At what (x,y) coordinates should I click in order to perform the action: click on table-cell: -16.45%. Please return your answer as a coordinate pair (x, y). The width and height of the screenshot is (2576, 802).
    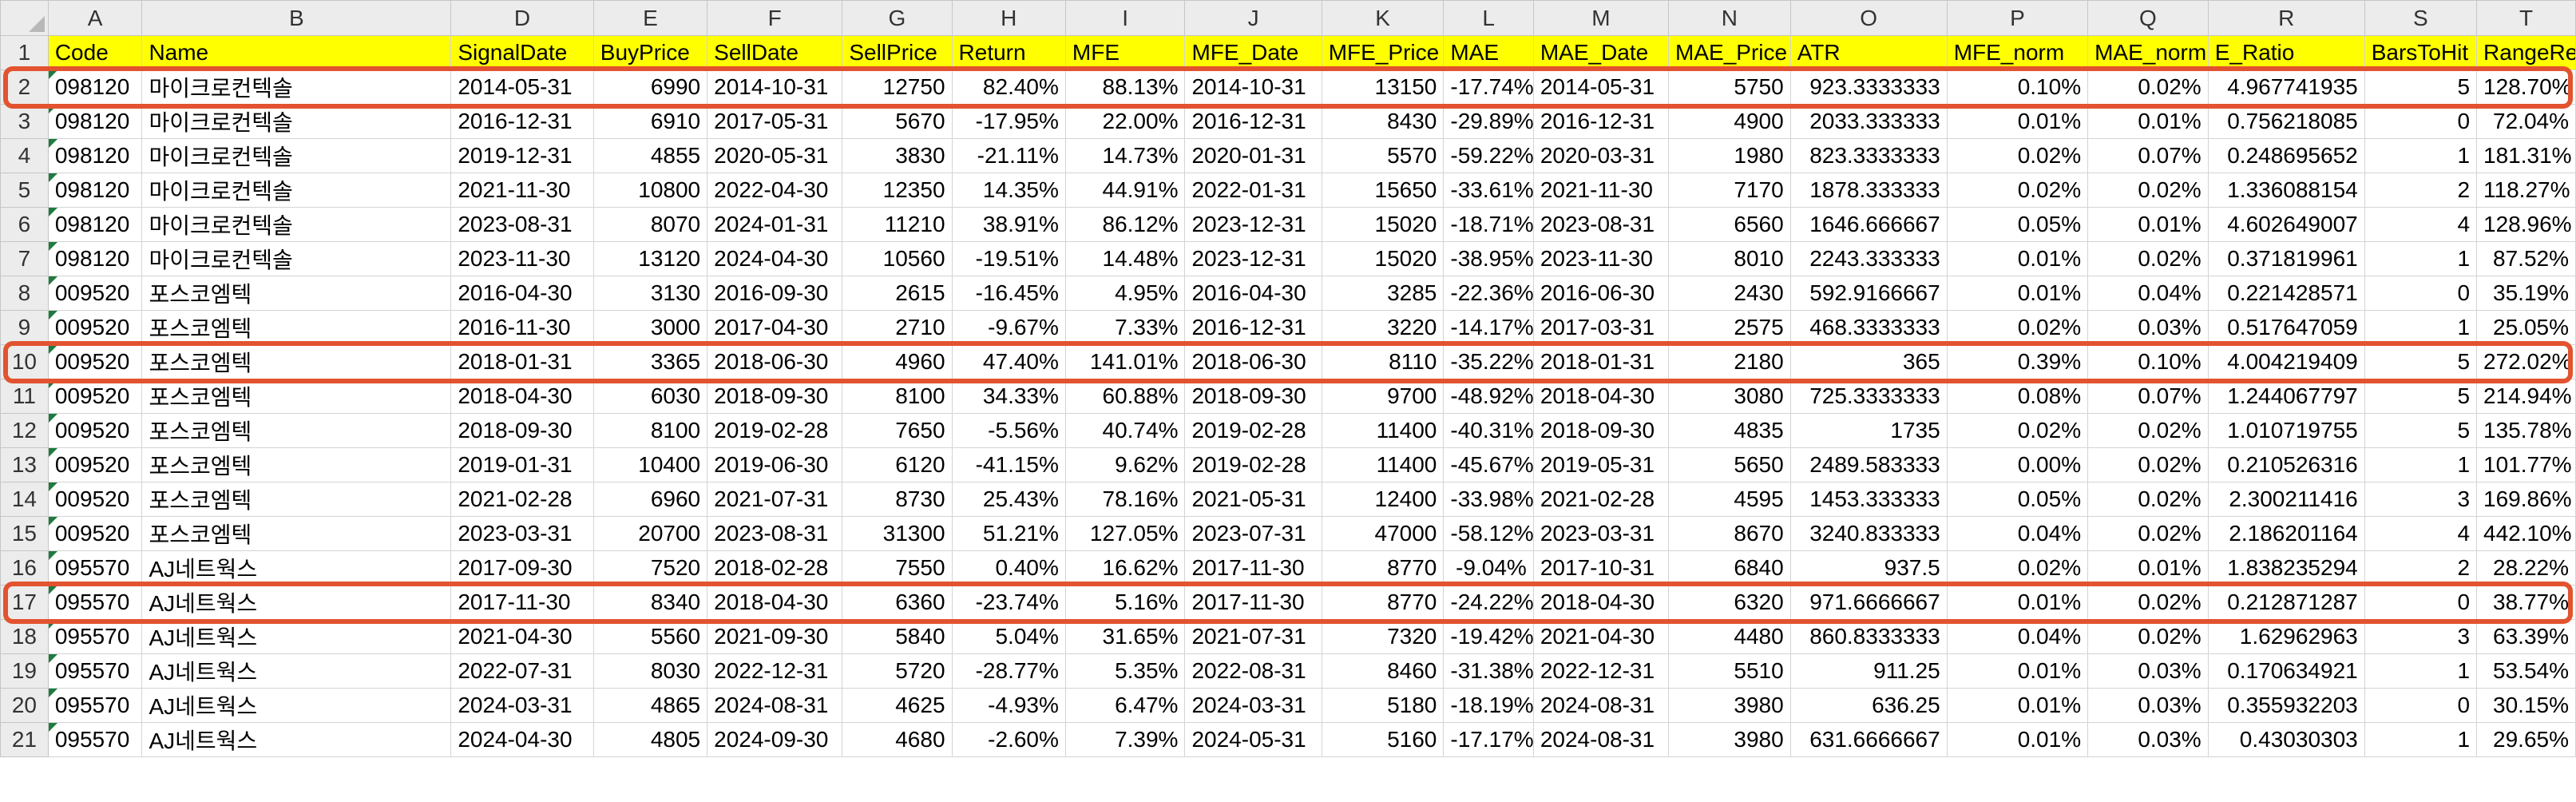
    Looking at the image, I should click on (1009, 293).